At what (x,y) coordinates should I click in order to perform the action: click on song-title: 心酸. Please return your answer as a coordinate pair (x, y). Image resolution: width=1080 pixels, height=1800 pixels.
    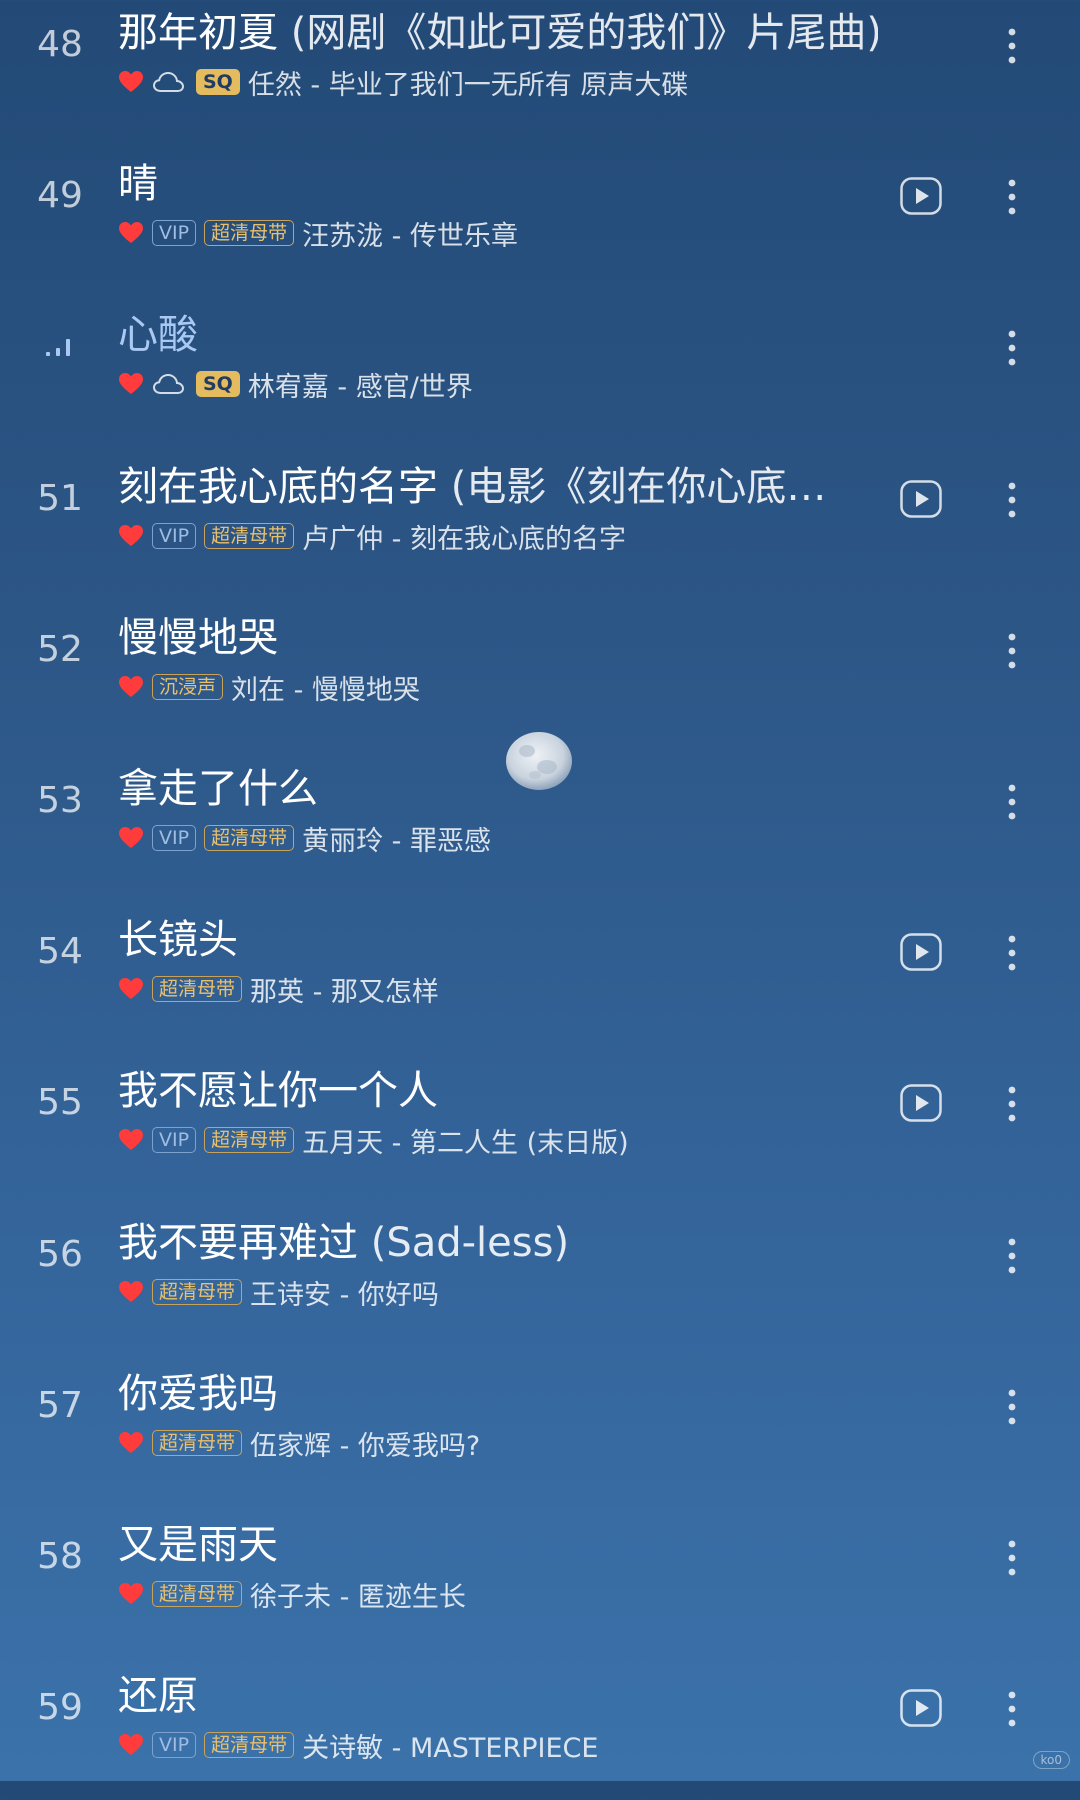
    Looking at the image, I should click on (158, 331).